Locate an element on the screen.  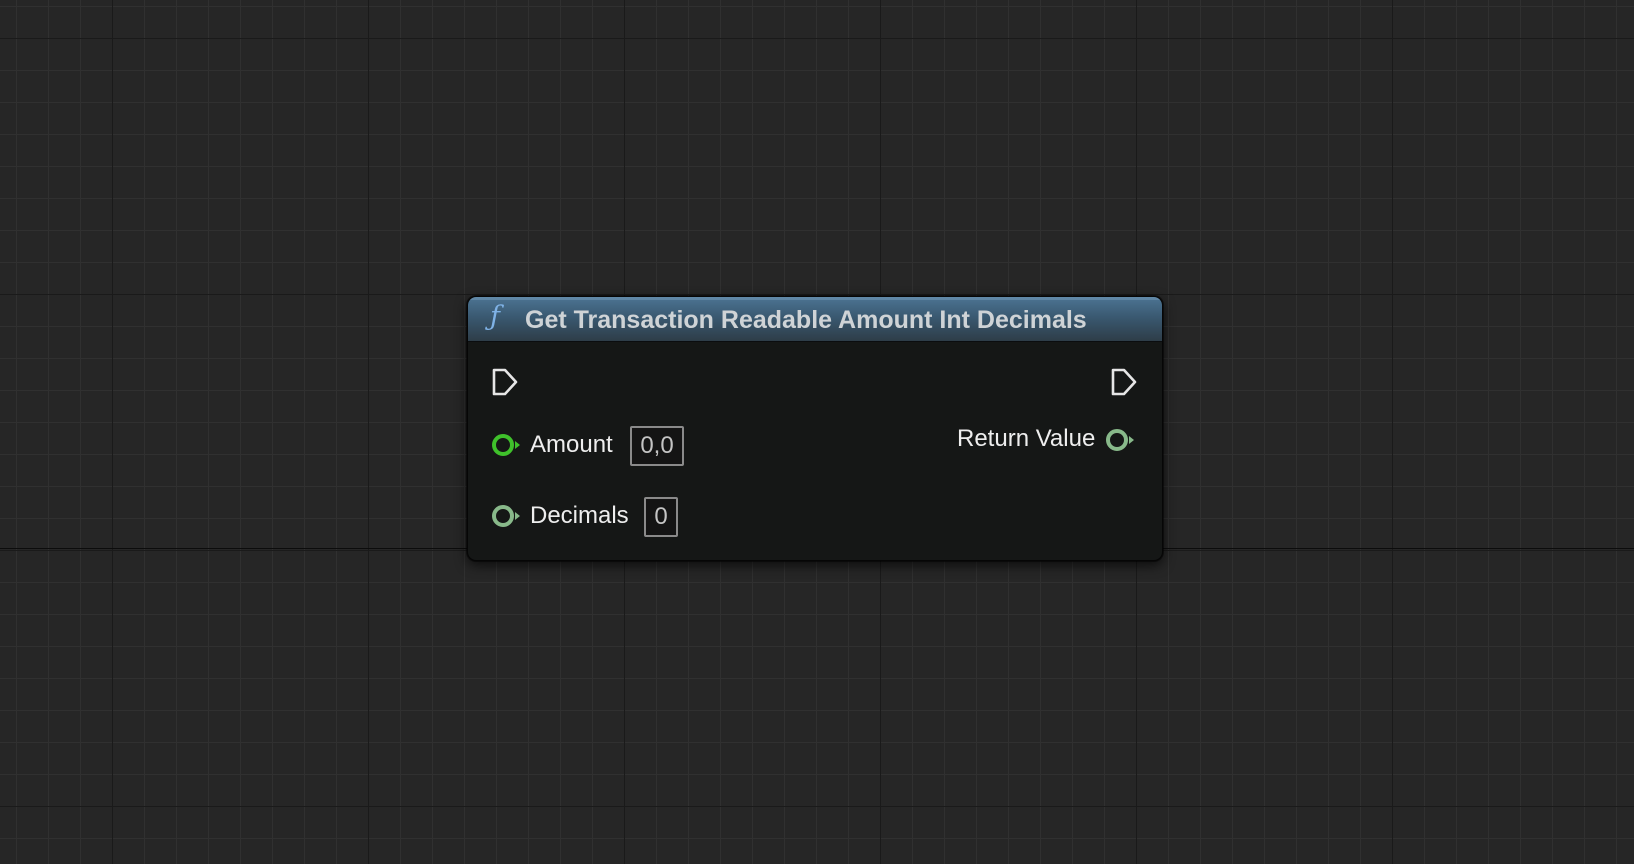
amount-value-field: 0,0 is located at coordinates (657, 446).